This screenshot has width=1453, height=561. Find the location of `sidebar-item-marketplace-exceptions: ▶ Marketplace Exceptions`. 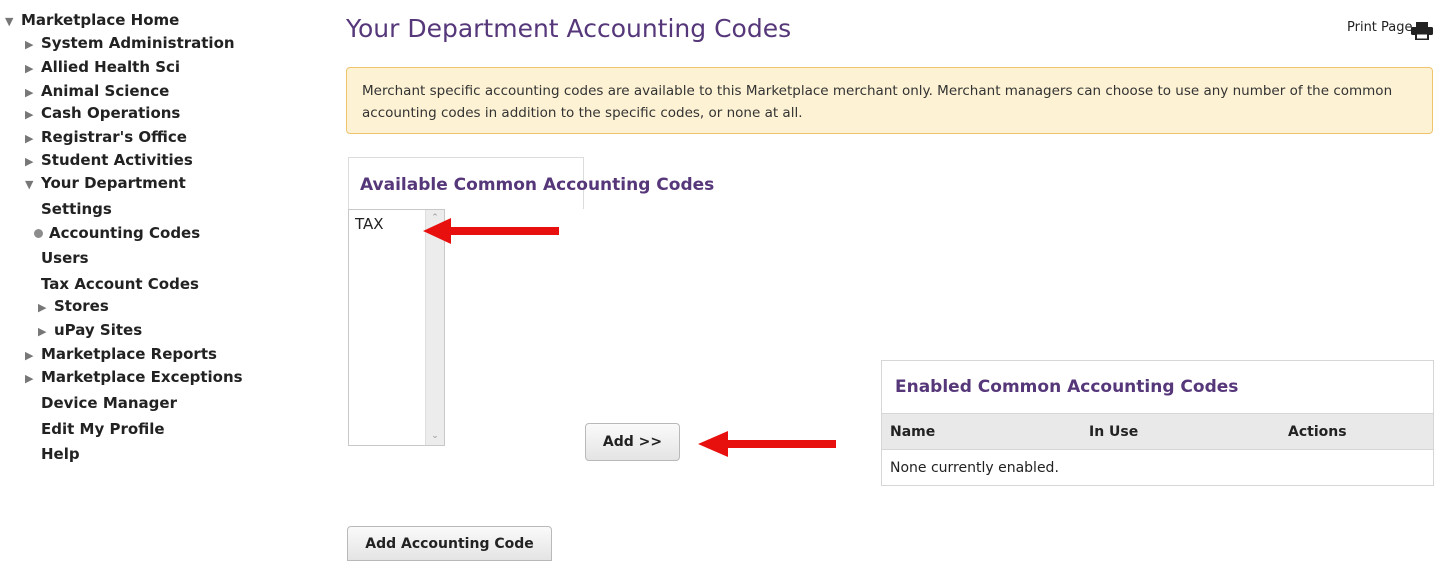

sidebar-item-marketplace-exceptions: ▶ Marketplace Exceptions is located at coordinates (134, 378).